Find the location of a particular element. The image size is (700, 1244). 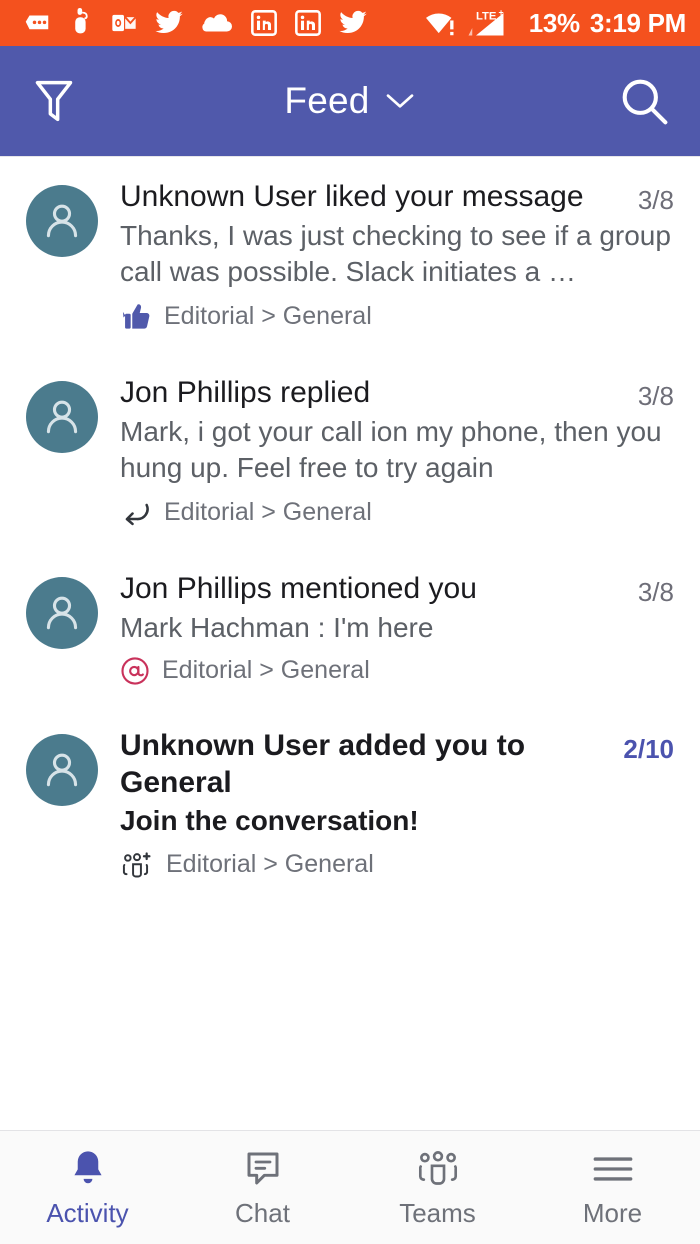

nav-label-chat: Chat is located at coordinates (262, 1213).